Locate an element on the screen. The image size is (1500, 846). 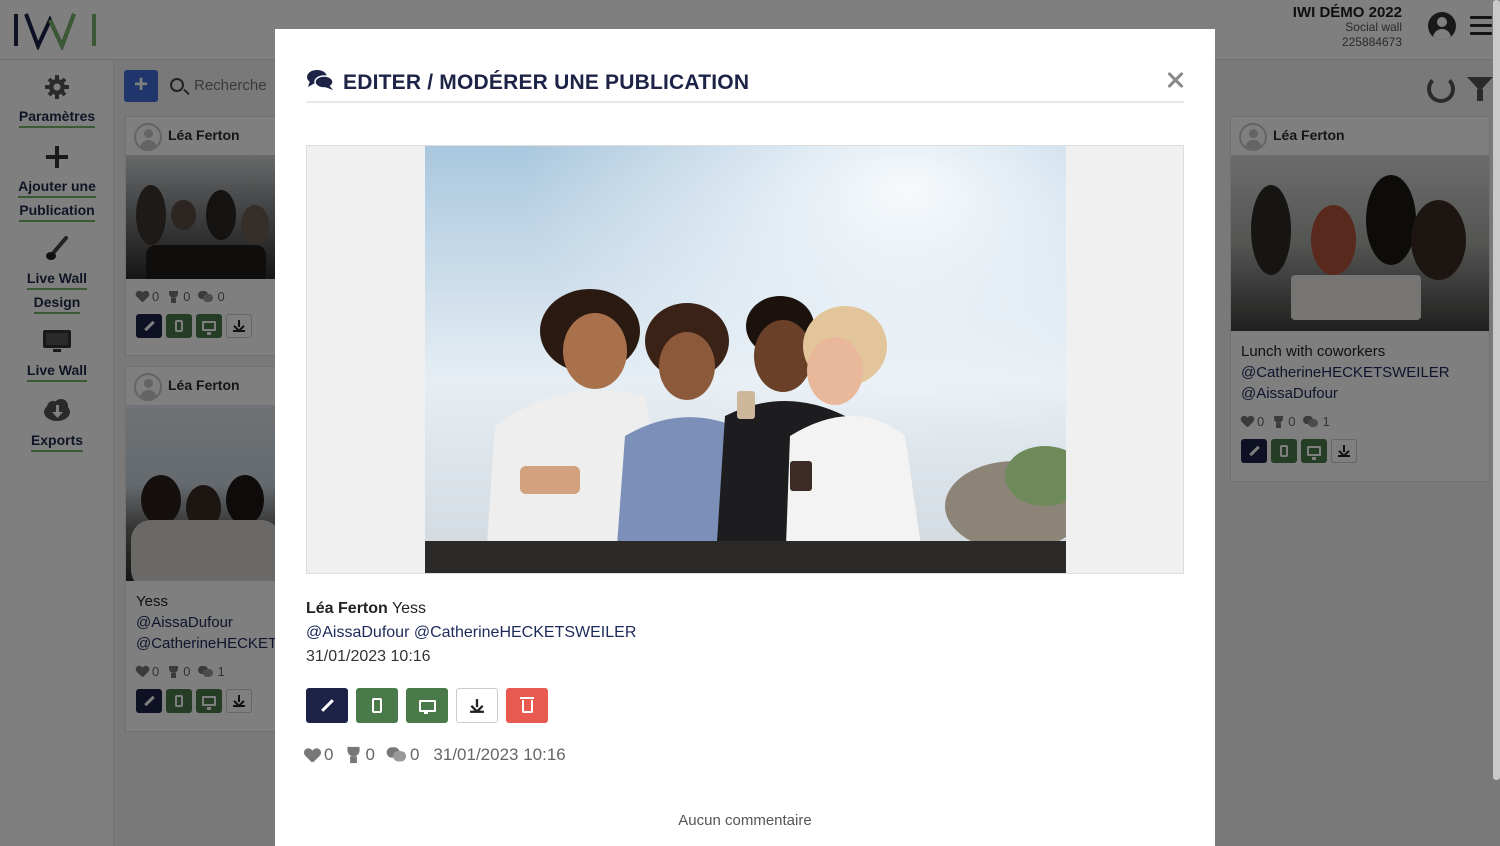
trash-icon is located at coordinates (526, 705).